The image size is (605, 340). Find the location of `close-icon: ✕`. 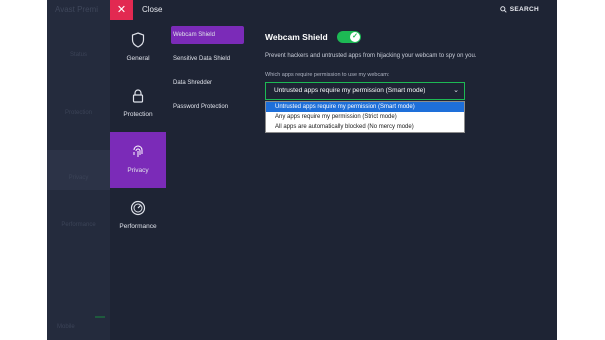

close-icon: ✕ is located at coordinates (121, 10).